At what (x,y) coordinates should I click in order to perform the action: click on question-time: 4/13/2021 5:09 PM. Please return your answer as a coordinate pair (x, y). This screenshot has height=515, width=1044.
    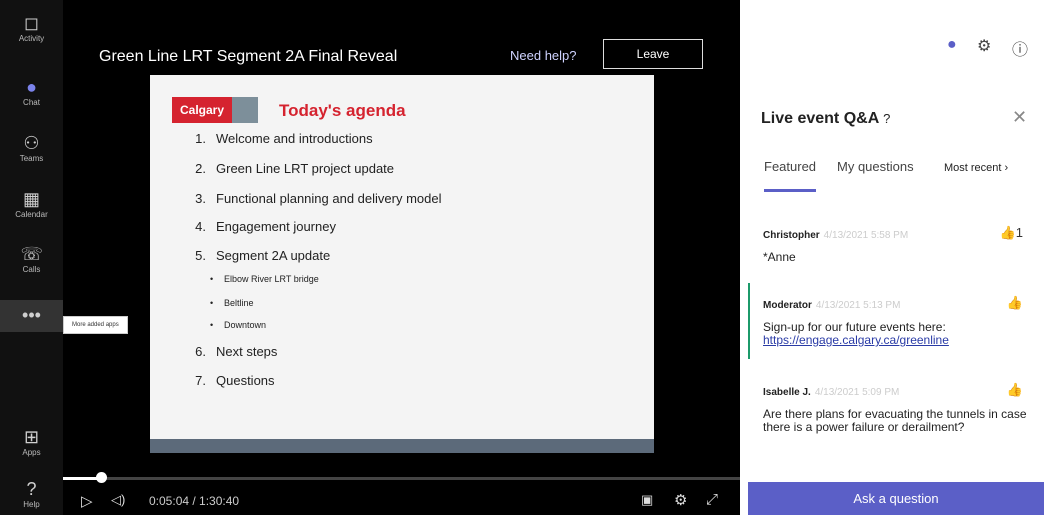
    Looking at the image, I should click on (857, 392).